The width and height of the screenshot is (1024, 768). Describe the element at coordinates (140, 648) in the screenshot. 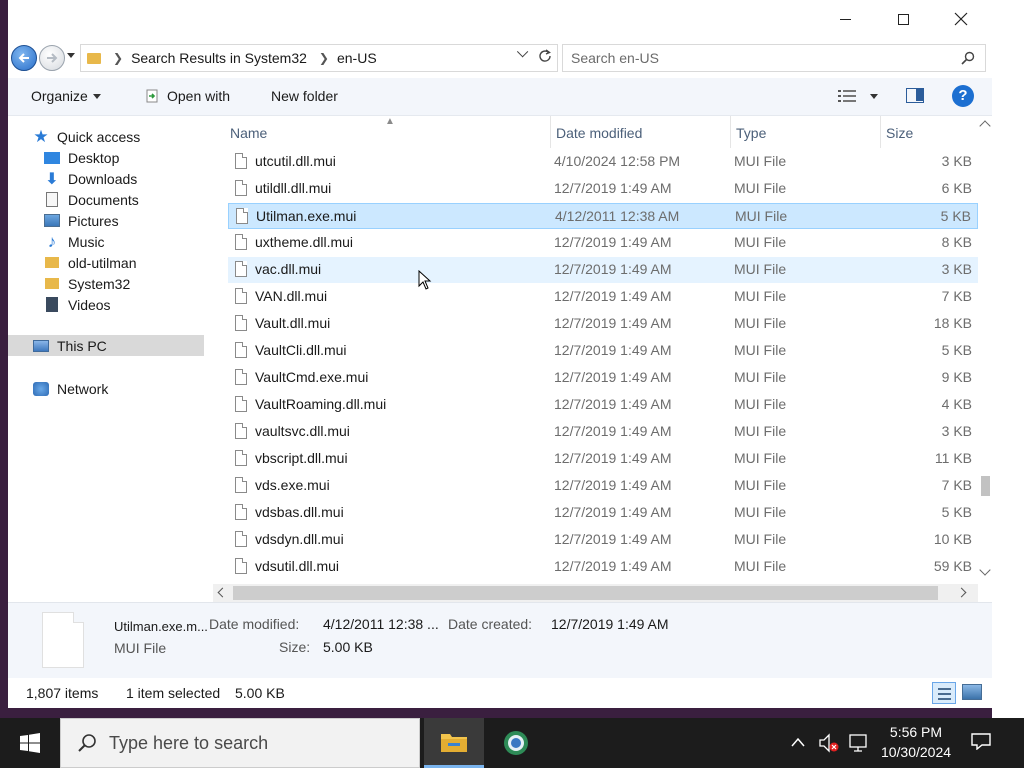

I see `details-file-type: MUI File` at that location.